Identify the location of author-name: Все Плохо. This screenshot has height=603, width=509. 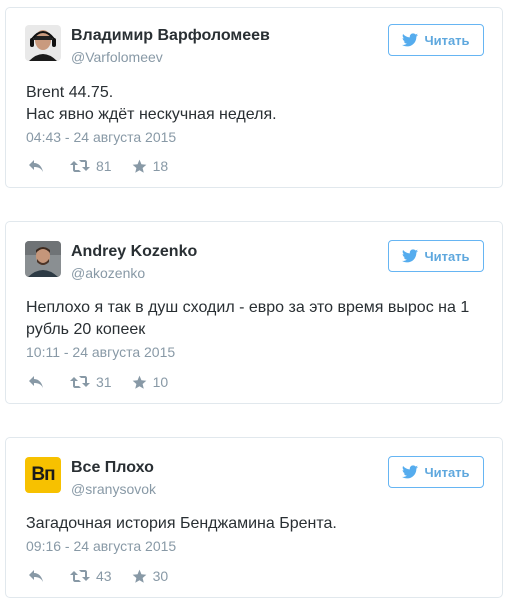
(112, 468).